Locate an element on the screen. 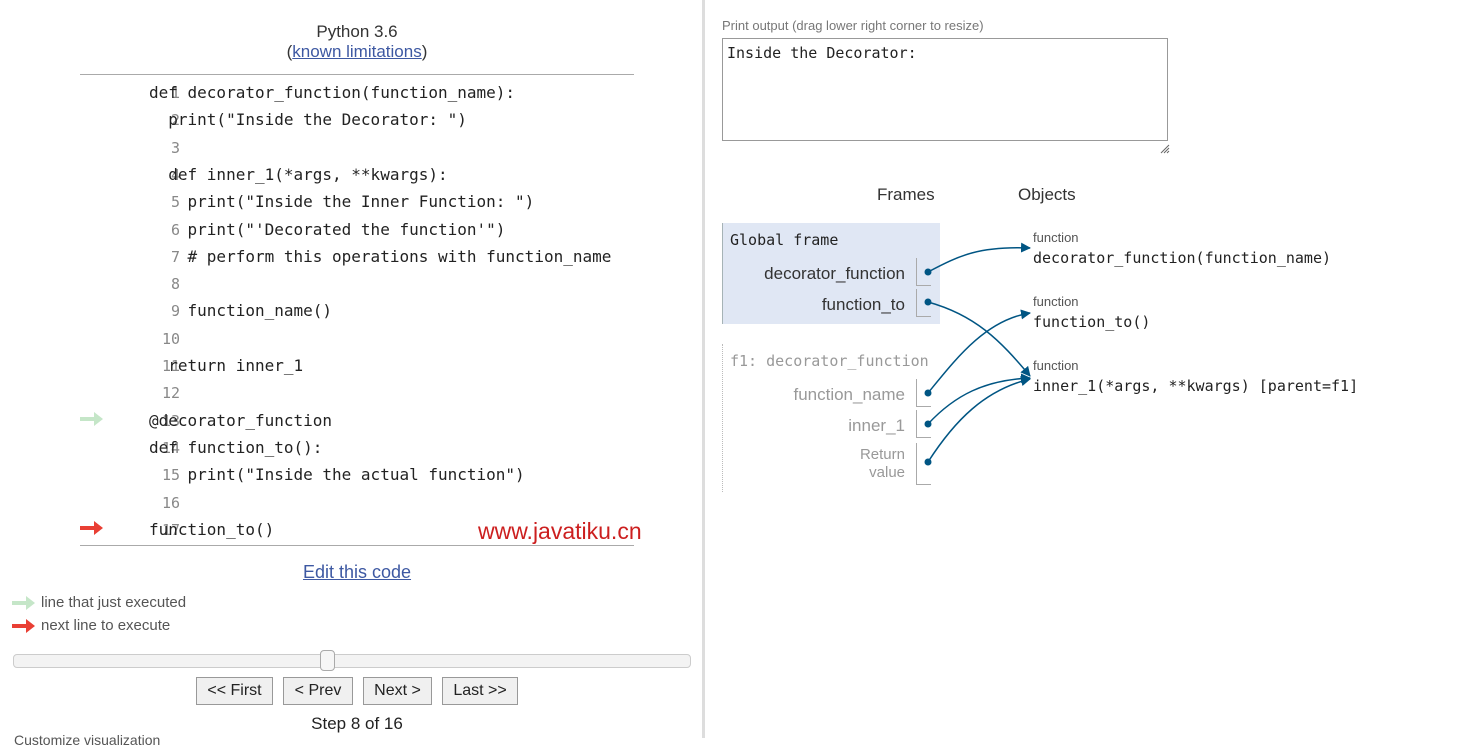  pointer-decorator-function is located at coordinates (979, 257).